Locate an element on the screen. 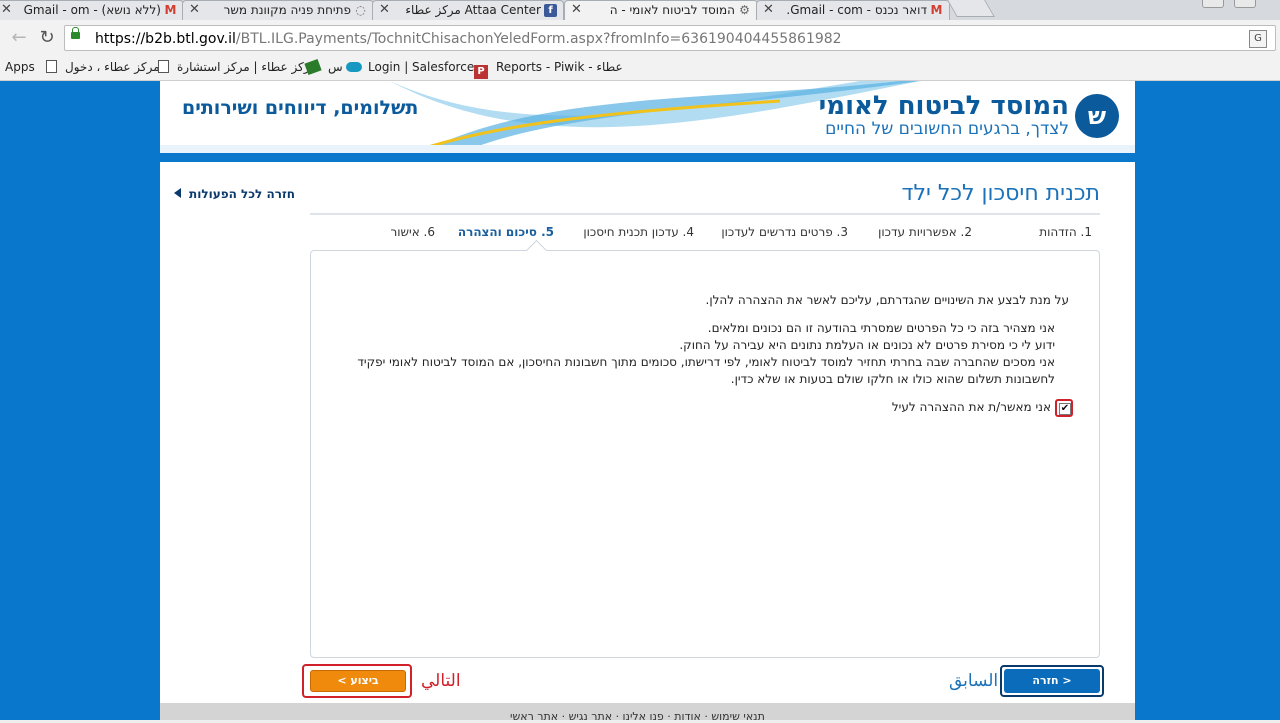 Image resolution: width=1280 pixels, height=723 pixels. step-1-identification: 1. הזדהות is located at coordinates (1065, 232).